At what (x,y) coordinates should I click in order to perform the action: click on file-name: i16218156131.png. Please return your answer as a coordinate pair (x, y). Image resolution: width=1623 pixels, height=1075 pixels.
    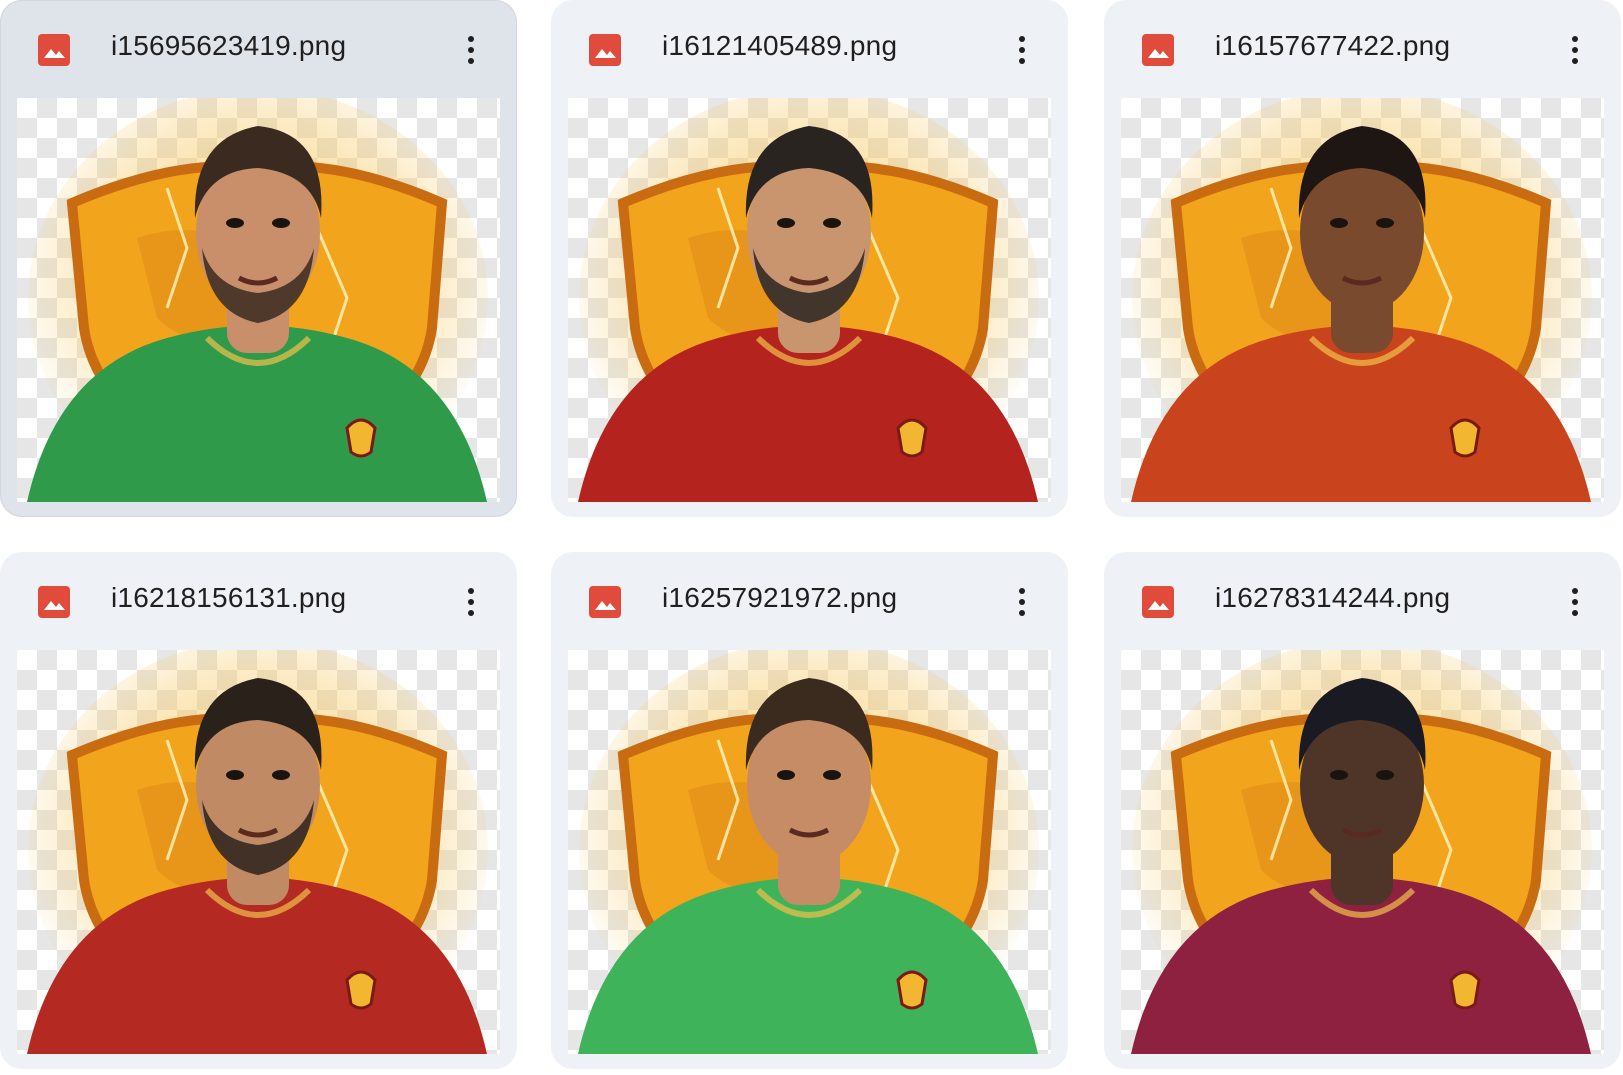
    Looking at the image, I should click on (229, 597).